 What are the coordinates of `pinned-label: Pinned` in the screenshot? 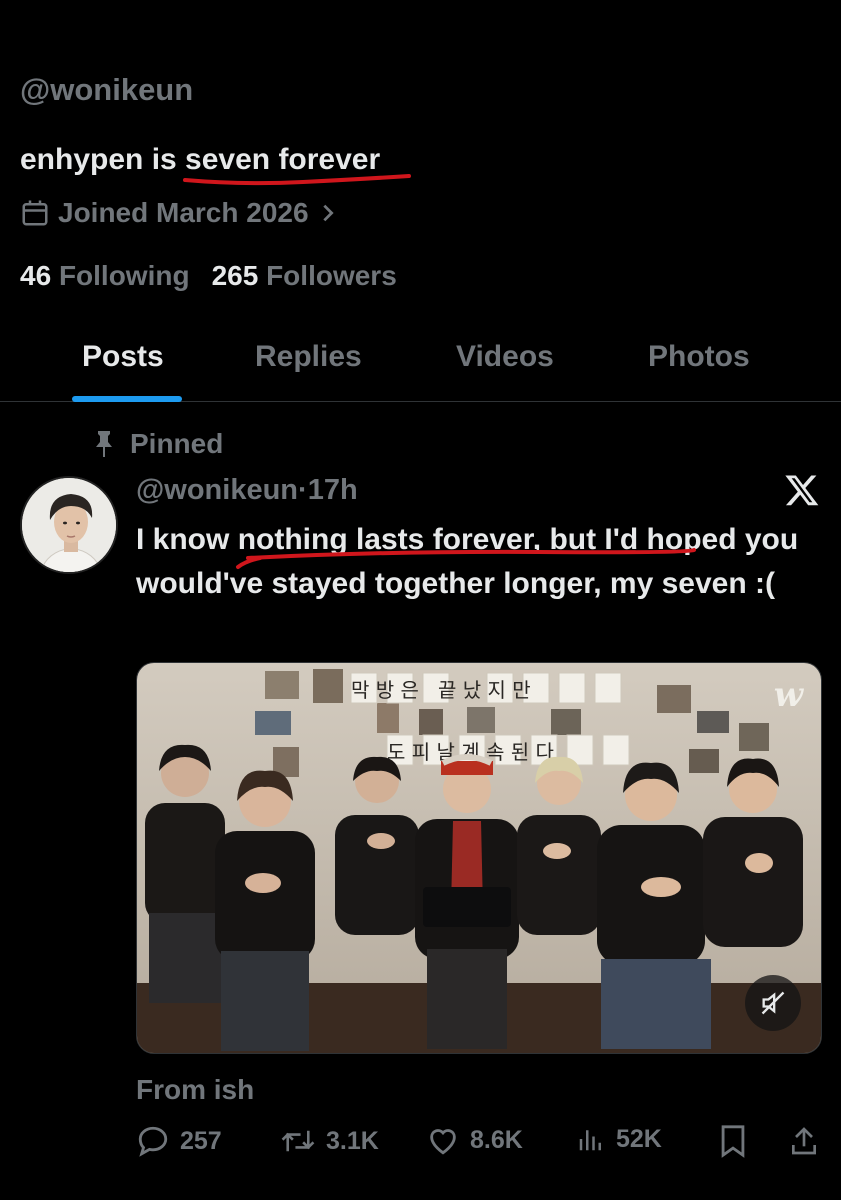 It's located at (157, 444).